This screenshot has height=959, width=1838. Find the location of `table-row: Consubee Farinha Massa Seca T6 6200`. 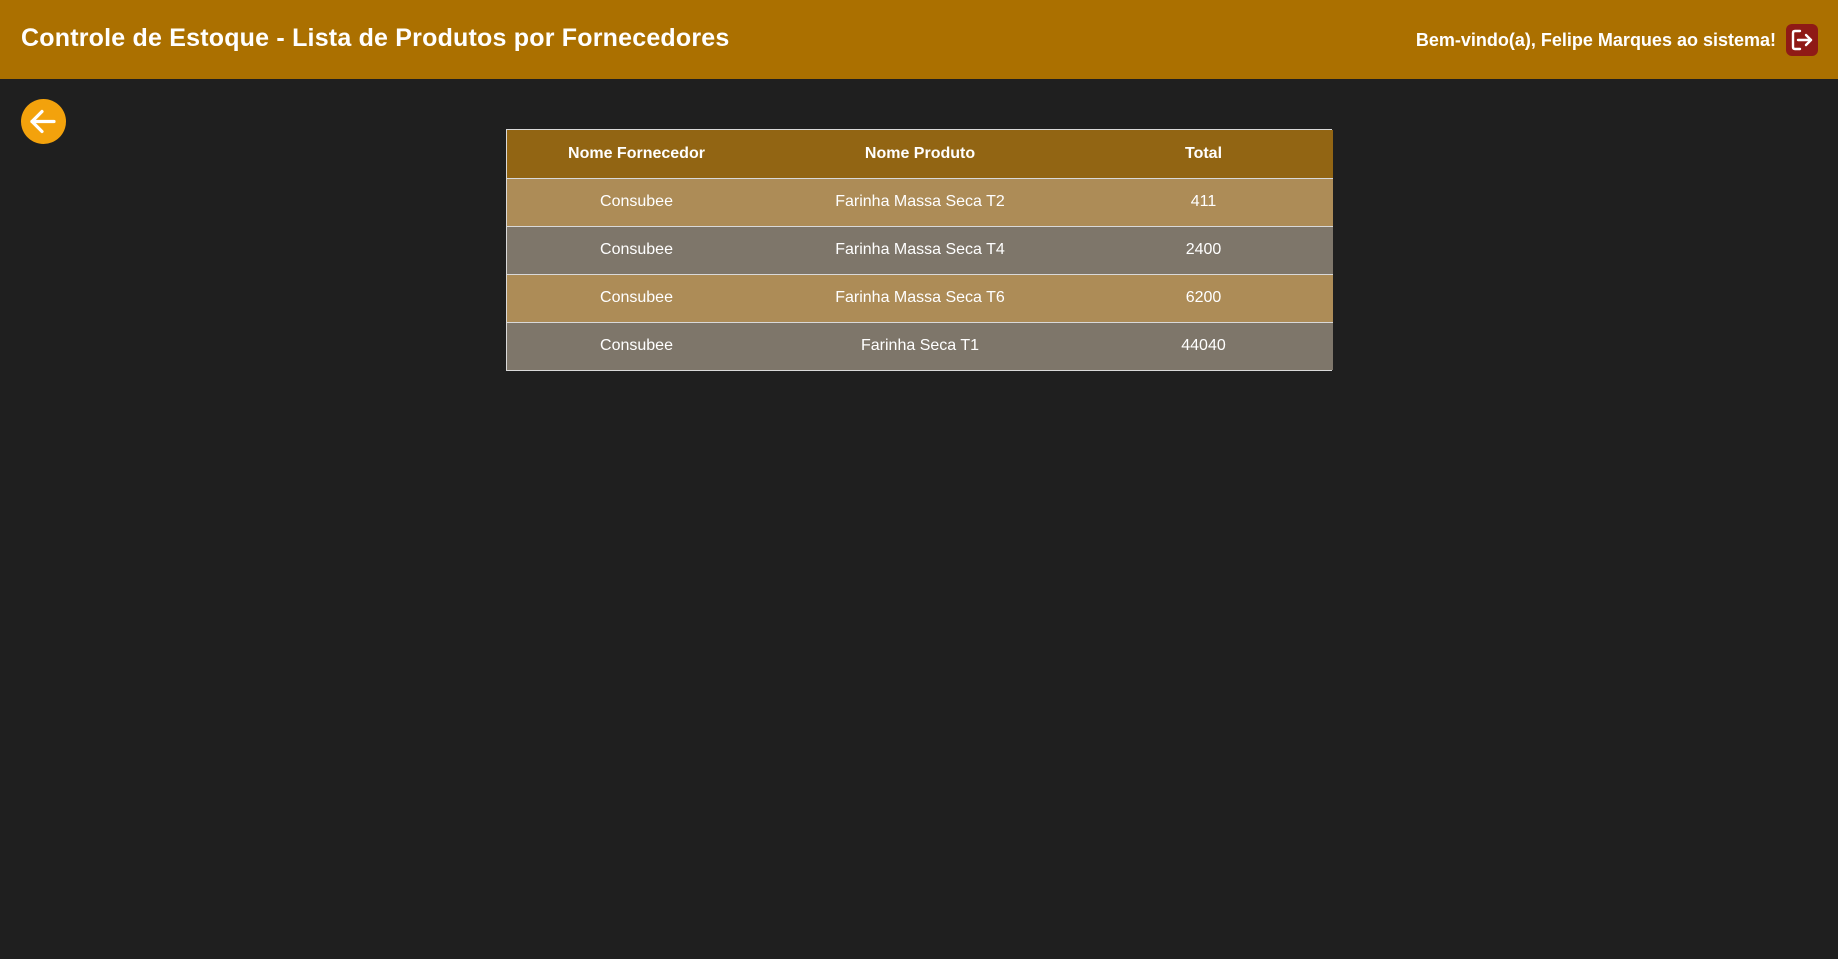

table-row: Consubee Farinha Massa Seca T6 6200 is located at coordinates (920, 297).